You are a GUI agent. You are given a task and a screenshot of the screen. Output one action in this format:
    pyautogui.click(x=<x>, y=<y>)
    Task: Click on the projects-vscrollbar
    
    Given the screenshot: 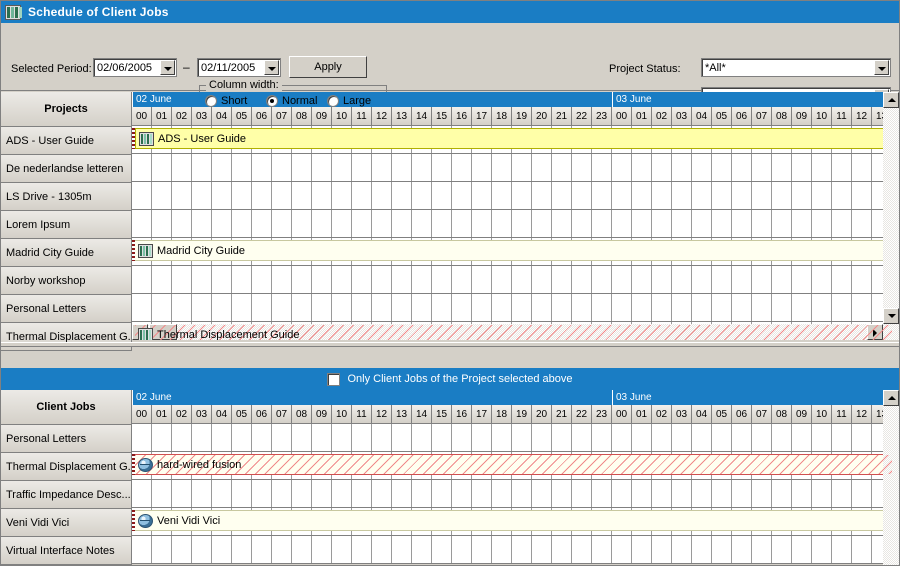 What is the action you would take?
    pyautogui.click(x=891, y=216)
    